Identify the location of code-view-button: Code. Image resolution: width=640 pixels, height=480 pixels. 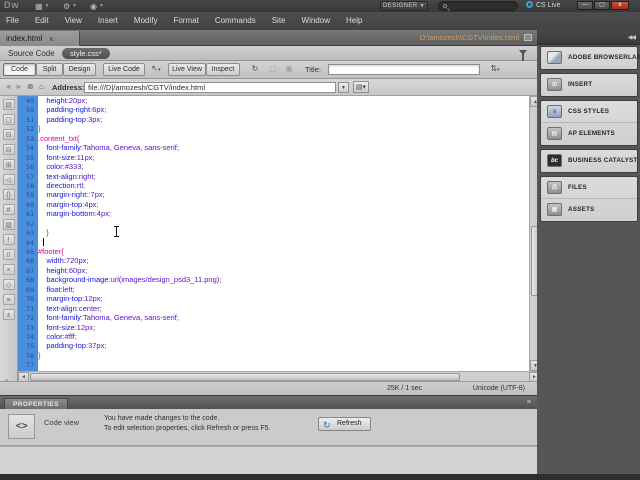
(19, 69).